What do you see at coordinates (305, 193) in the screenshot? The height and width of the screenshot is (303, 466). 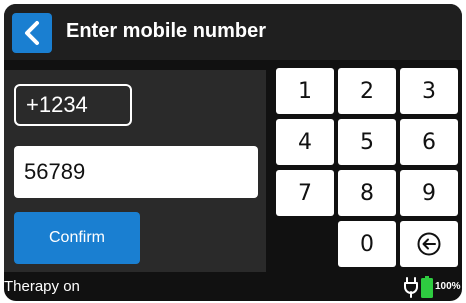 I see `key-7: 7` at bounding box center [305, 193].